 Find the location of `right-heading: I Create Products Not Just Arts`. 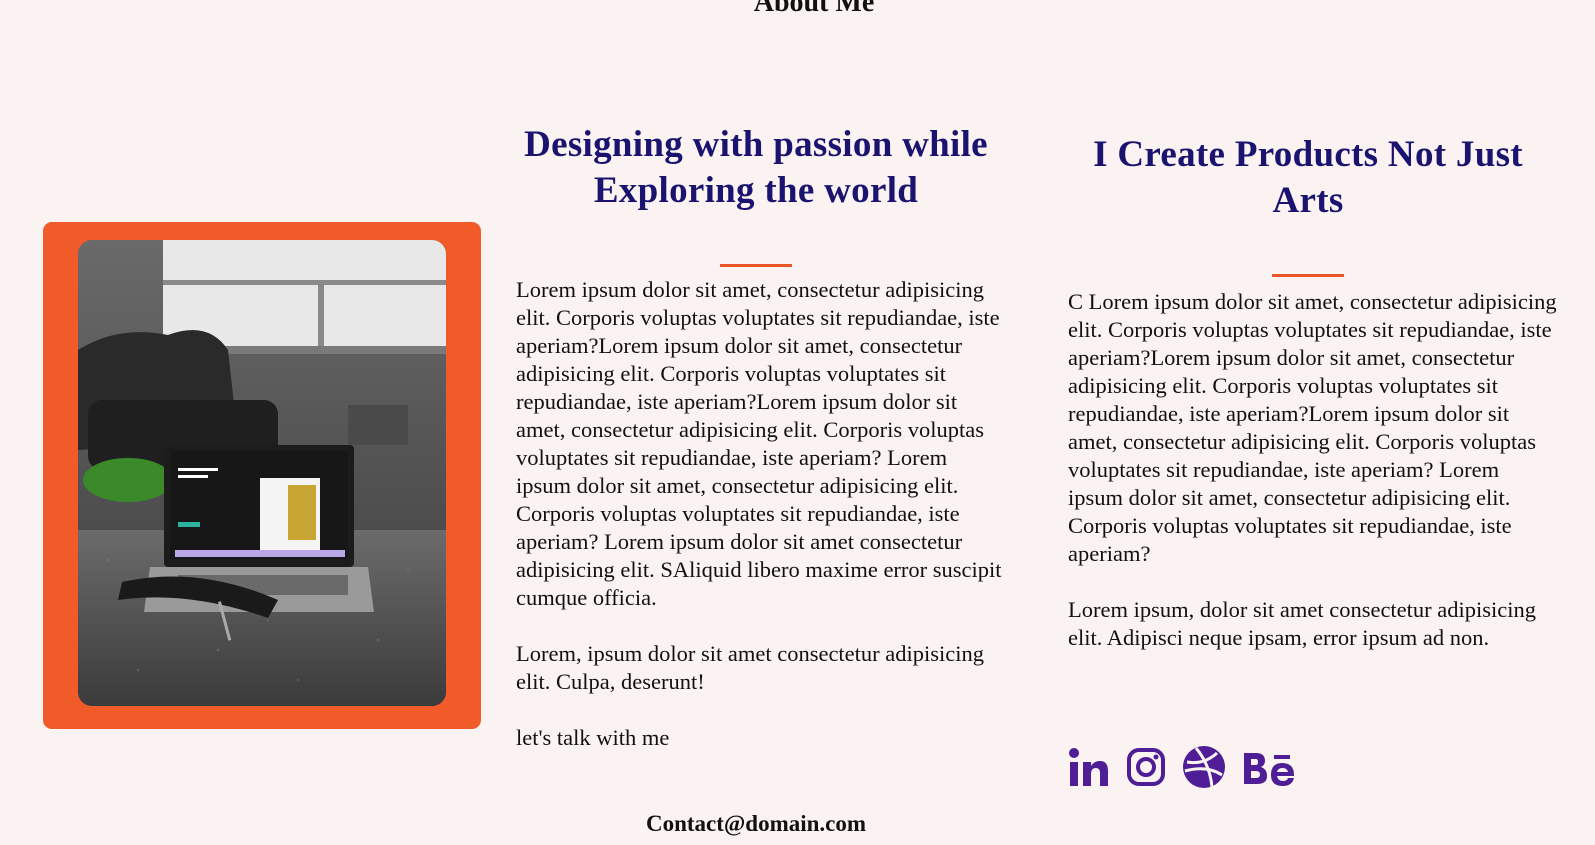

right-heading: I Create Products Not Just Arts is located at coordinates (1308, 177).